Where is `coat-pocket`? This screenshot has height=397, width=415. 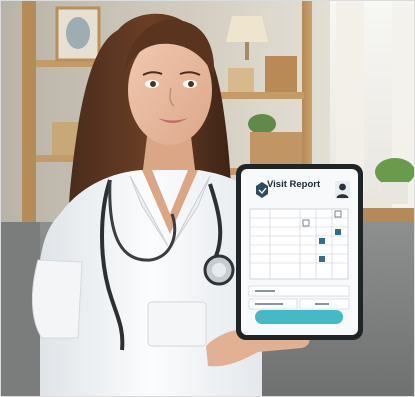
coat-pocket is located at coordinates (177, 324).